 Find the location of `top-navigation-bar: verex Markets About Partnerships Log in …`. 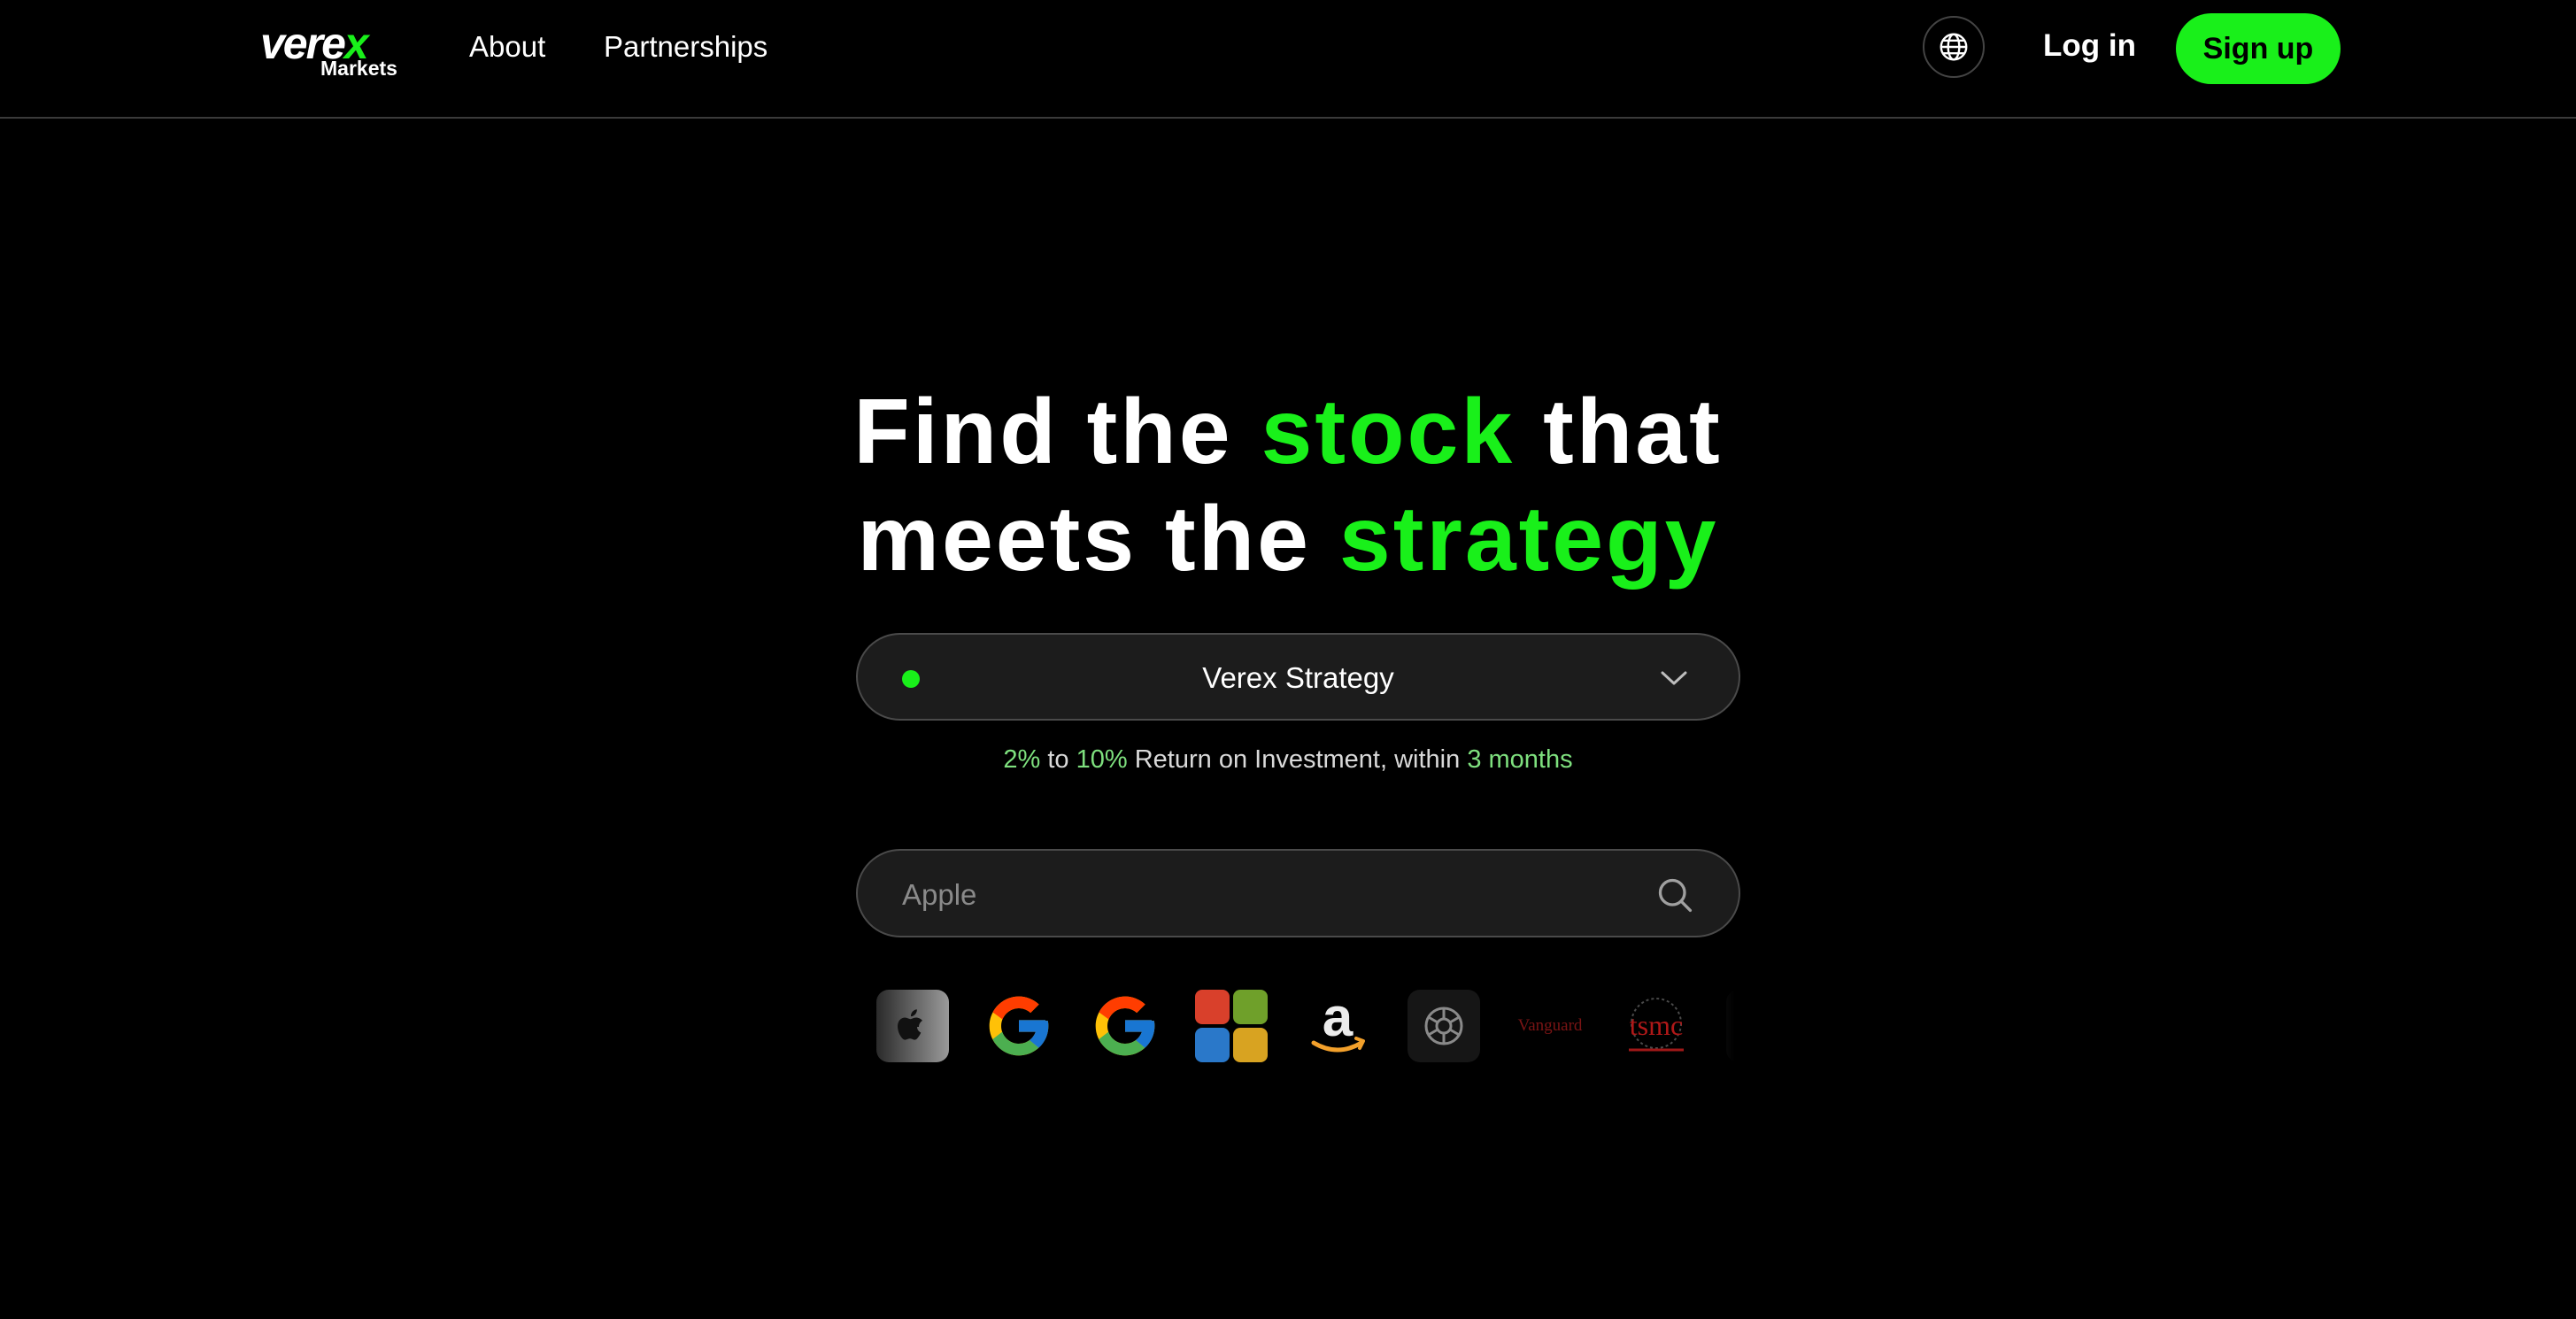

top-navigation-bar: verex Markets About Partnerships Log in … is located at coordinates (1288, 59).